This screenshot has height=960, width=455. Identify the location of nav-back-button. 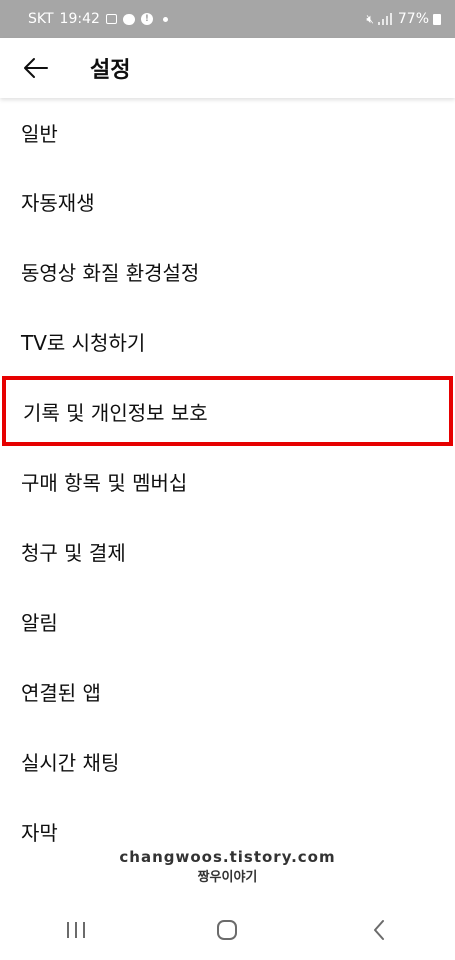
(379, 930).